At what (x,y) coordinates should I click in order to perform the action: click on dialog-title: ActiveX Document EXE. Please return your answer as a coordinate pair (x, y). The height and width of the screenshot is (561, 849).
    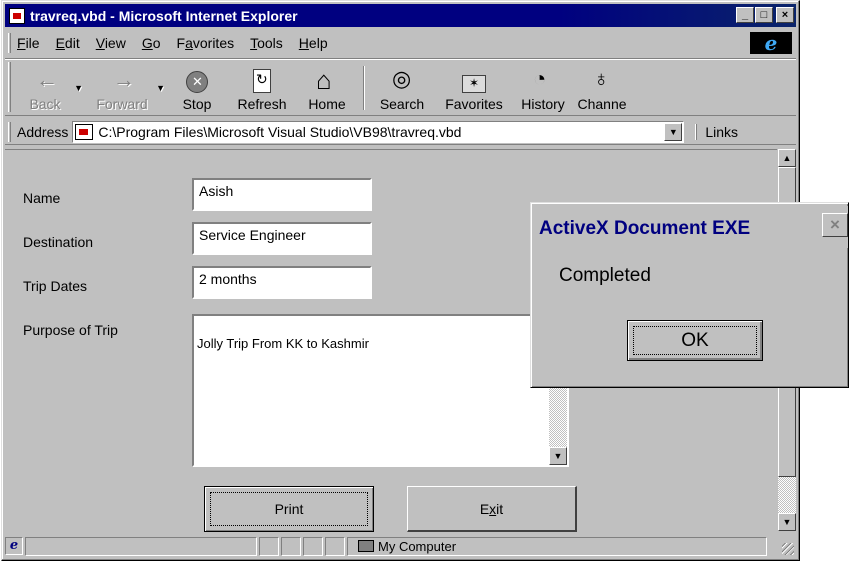
    Looking at the image, I should click on (691, 227).